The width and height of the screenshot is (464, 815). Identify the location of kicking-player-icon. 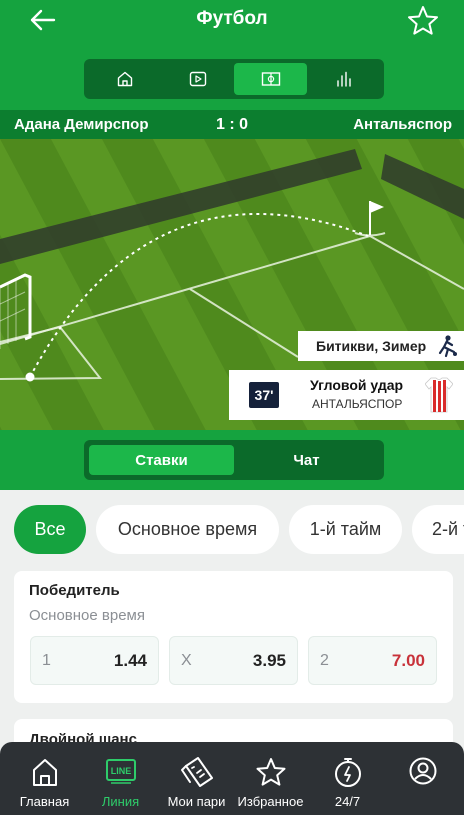
(447, 347).